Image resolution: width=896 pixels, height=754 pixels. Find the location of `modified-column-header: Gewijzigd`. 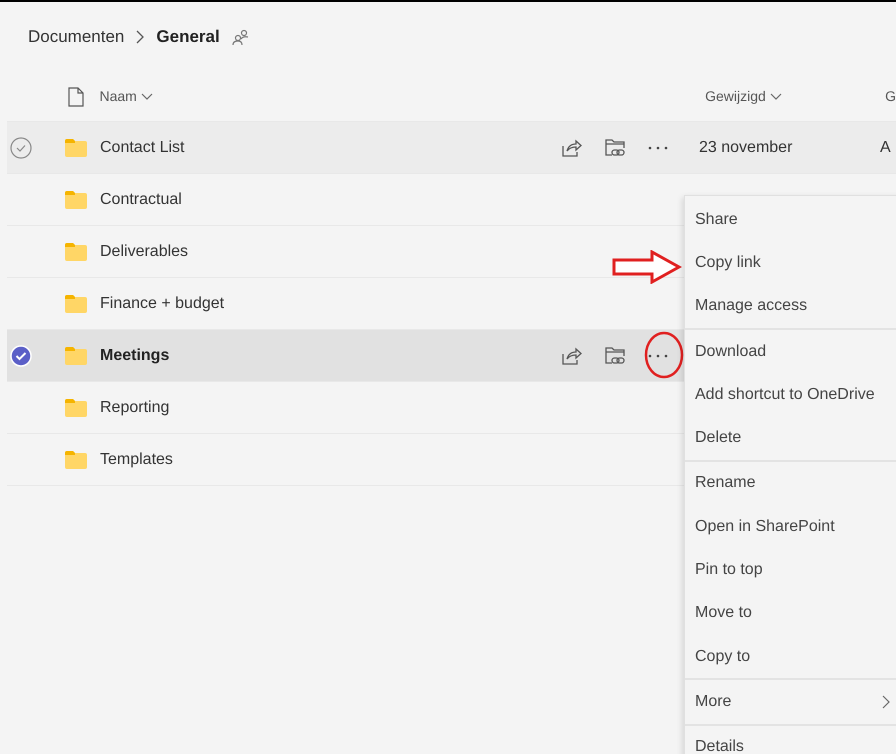

modified-column-header: Gewijzigd is located at coordinates (795, 96).